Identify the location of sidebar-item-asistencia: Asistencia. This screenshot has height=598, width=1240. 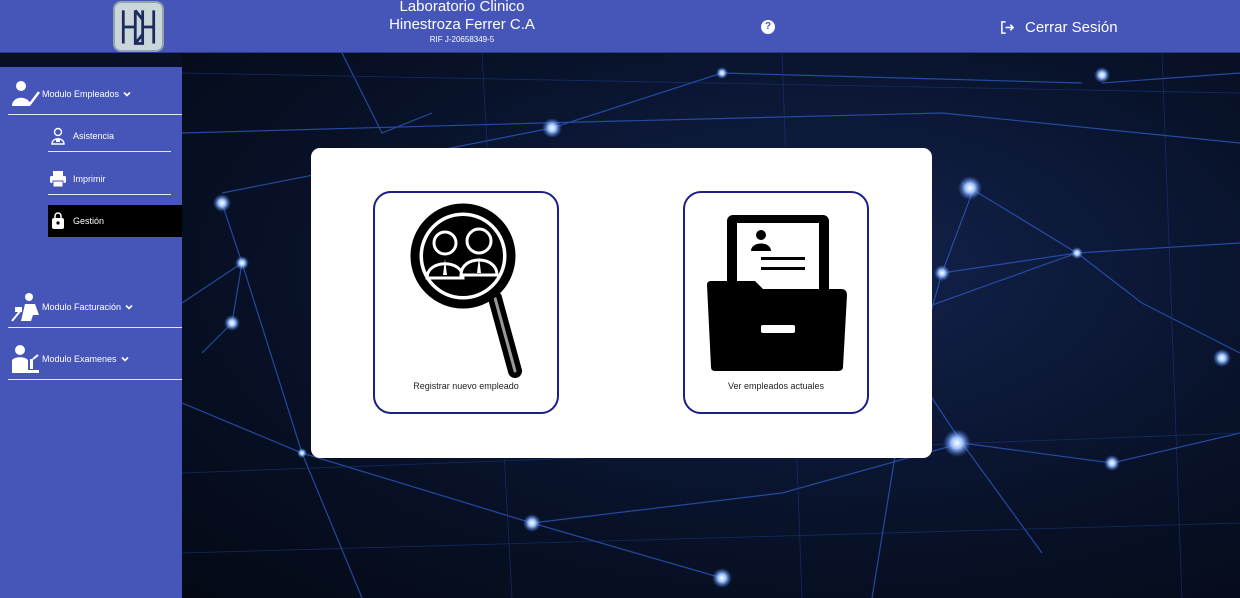
(115, 136).